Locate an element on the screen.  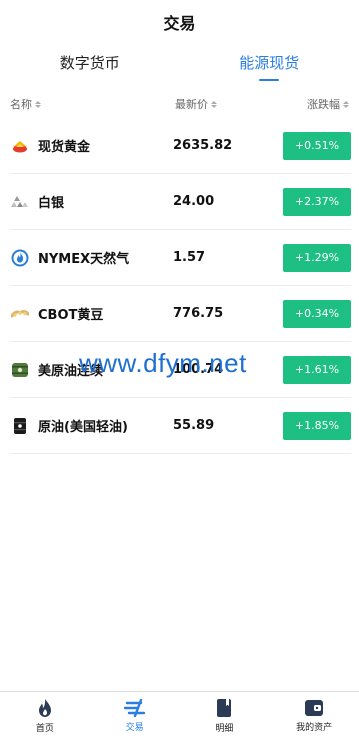
change-badge: +0.51% is located at coordinates (317, 145).